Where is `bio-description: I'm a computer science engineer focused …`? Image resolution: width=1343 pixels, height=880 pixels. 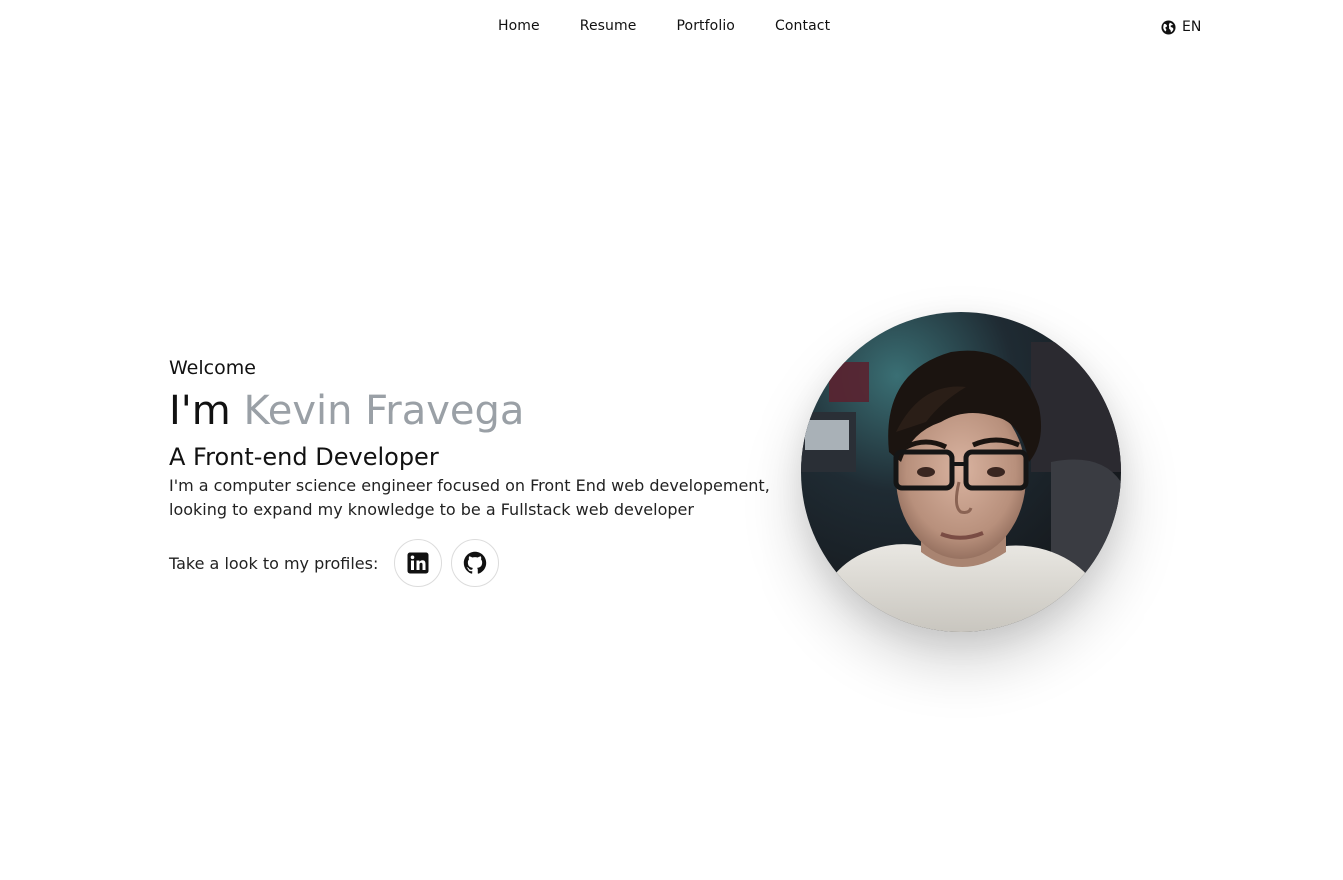 bio-description: I'm a computer science engineer focused … is located at coordinates (469, 497).